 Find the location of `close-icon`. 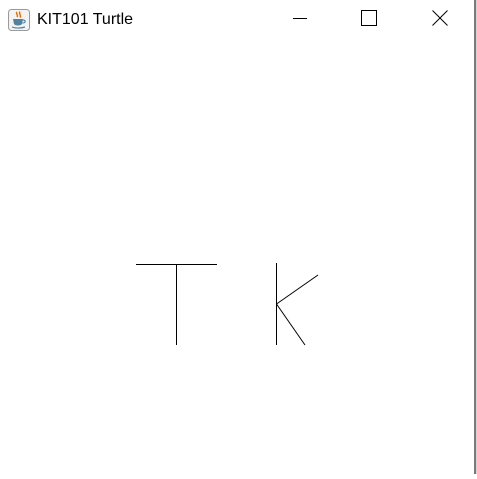

close-icon is located at coordinates (440, 20).